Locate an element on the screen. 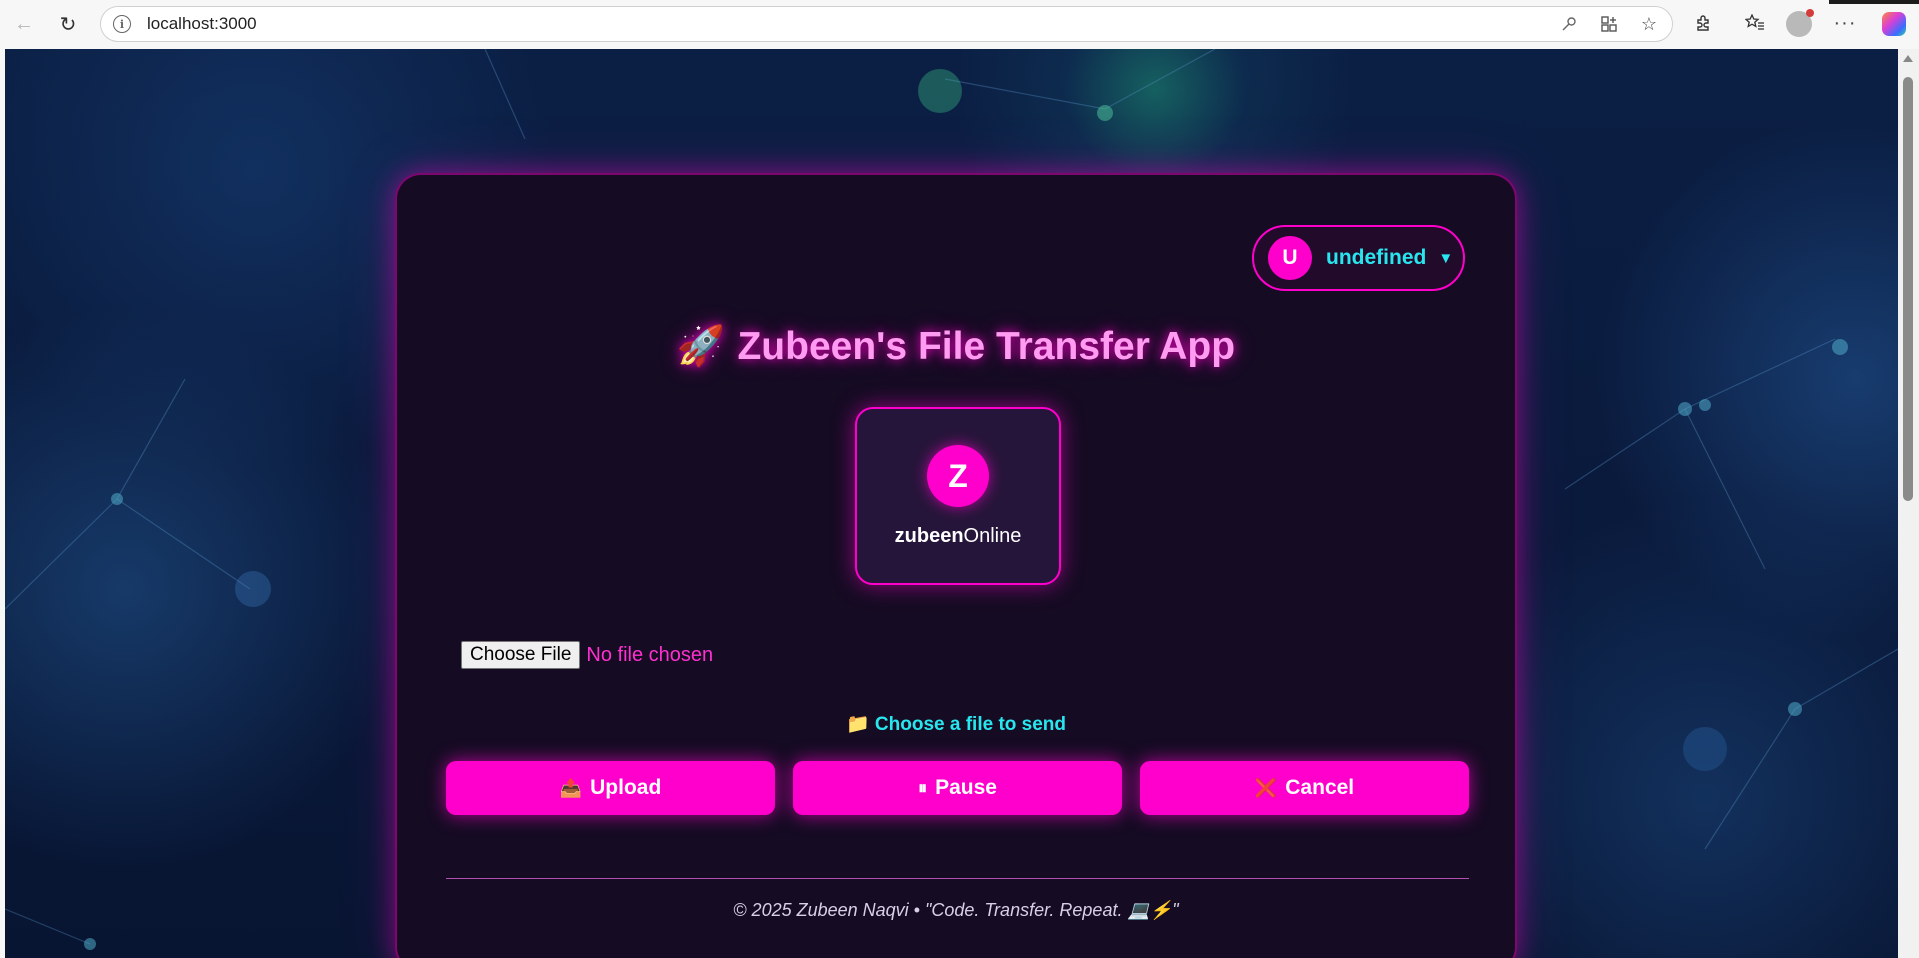 This screenshot has width=1919, height=958. user-menu: U undefined ▼ is located at coordinates (1358, 258).